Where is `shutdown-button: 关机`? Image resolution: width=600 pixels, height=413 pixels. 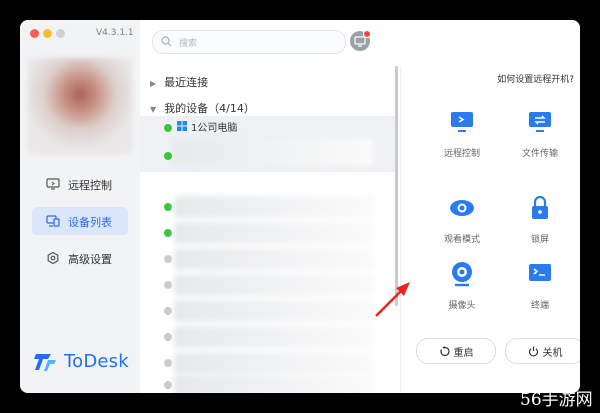 shutdown-button: 关机 is located at coordinates (542, 351).